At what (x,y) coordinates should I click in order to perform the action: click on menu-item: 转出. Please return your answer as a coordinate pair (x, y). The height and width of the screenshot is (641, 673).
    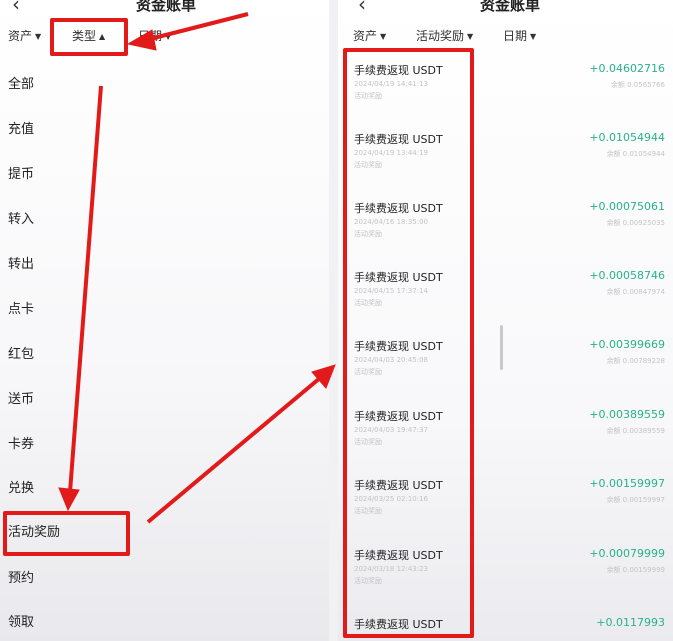
    Looking at the image, I should click on (21, 262).